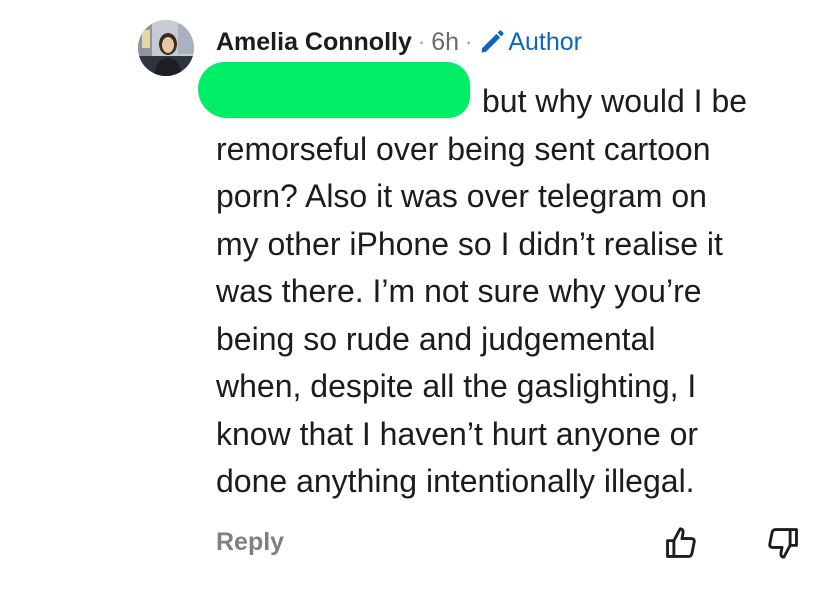 The image size is (840, 600). What do you see at coordinates (250, 542) in the screenshot?
I see `reply-button: Reply` at bounding box center [250, 542].